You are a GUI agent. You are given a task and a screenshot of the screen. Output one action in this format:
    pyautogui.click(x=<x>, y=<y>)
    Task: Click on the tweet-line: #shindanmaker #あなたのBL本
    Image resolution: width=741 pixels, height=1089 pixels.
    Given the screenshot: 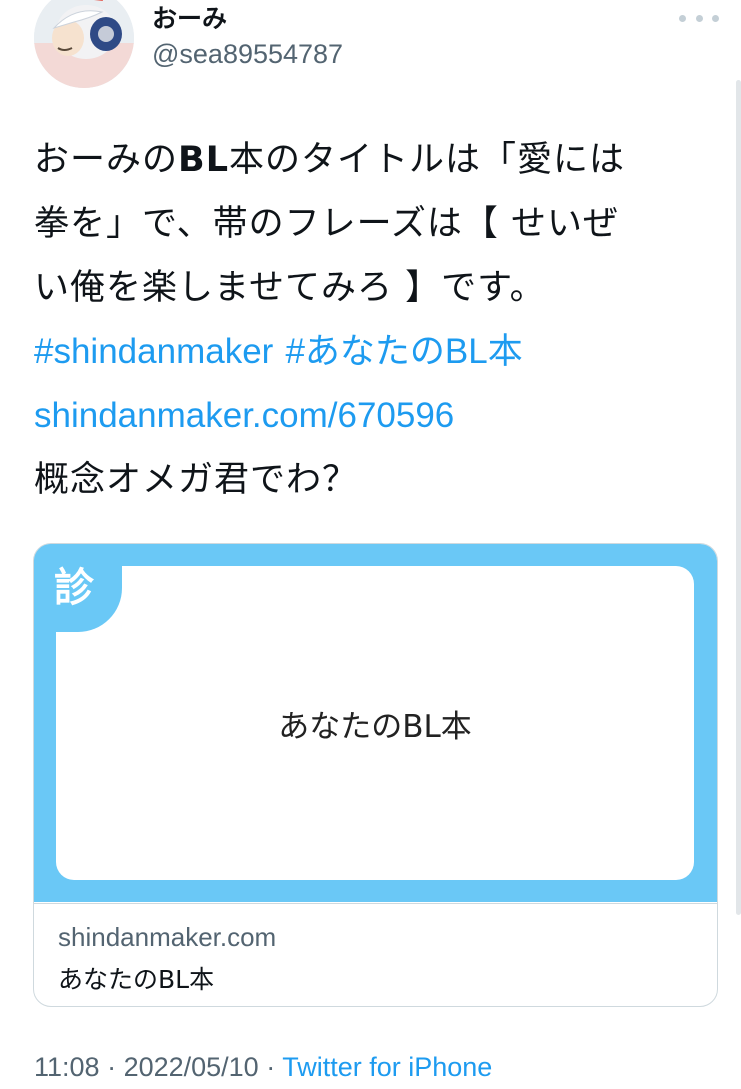 What is the action you would take?
    pyautogui.click(x=374, y=352)
    